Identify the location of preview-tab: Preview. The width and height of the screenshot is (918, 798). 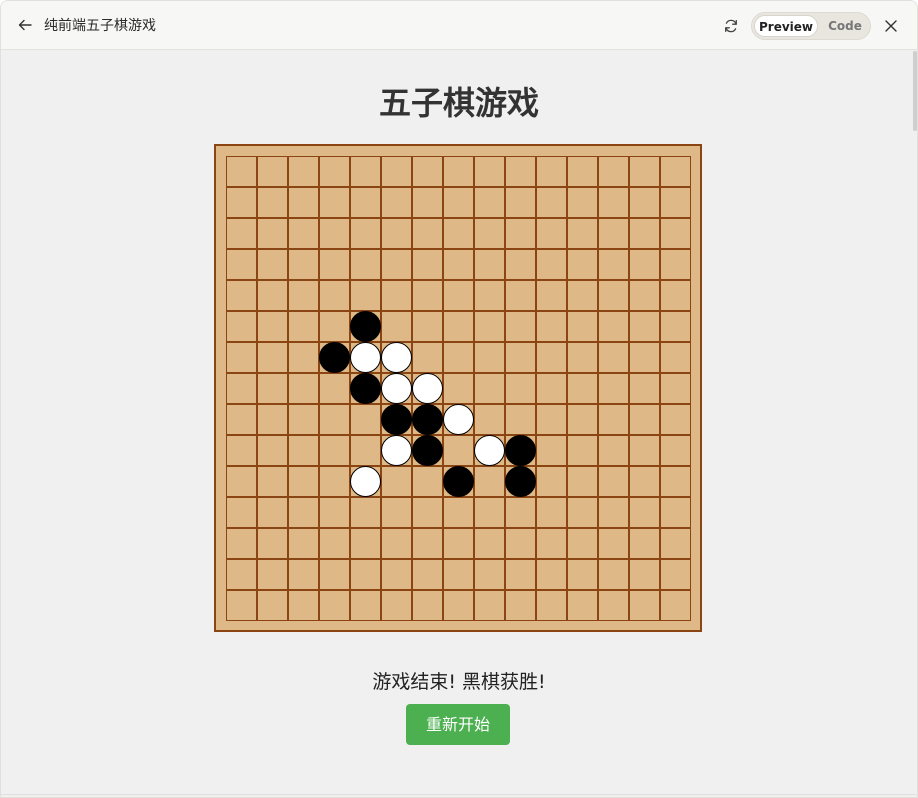
(786, 26).